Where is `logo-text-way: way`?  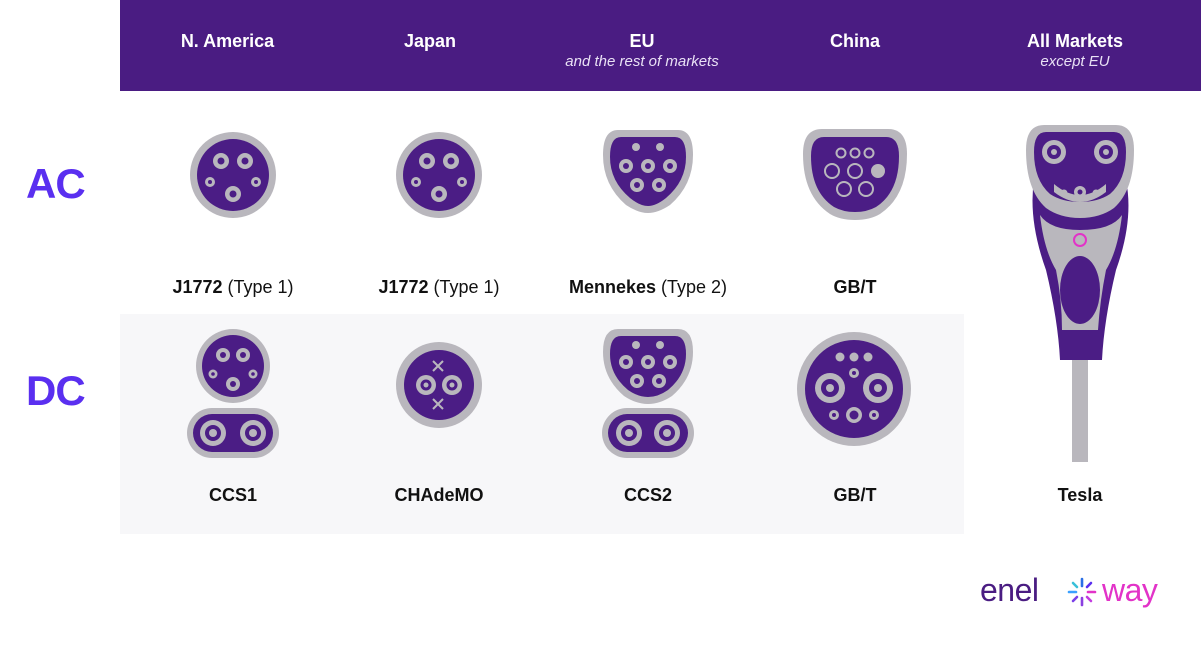 logo-text-way: way is located at coordinates (1130, 590).